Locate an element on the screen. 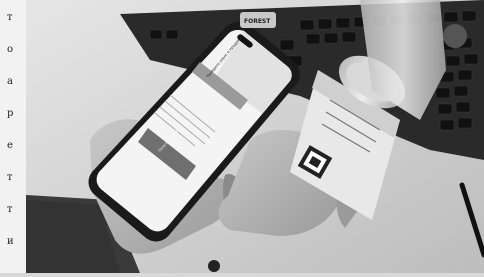 The image size is (484, 277). side-text-strip: т о а р е т т и is located at coordinates (13, 136).